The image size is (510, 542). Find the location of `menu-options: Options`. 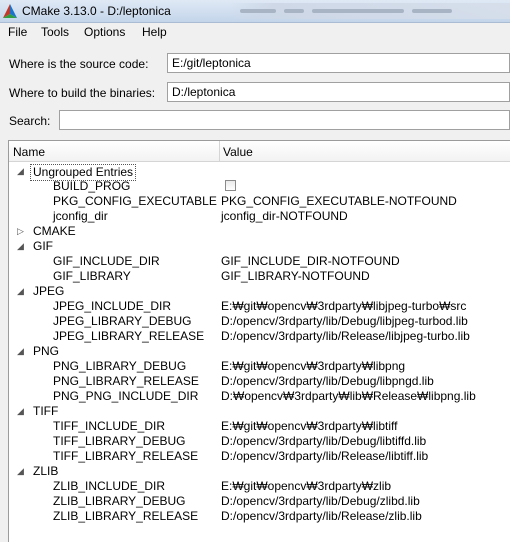

menu-options: Options is located at coordinates (104, 32).